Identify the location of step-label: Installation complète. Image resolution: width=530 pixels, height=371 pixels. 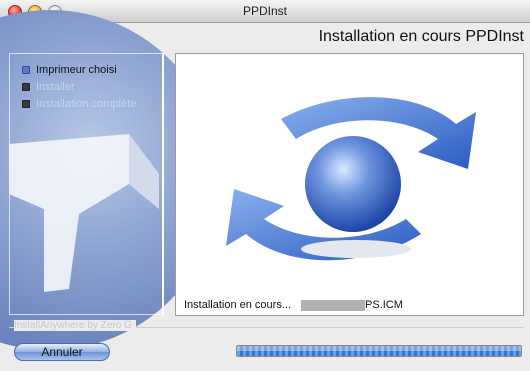
(86, 104).